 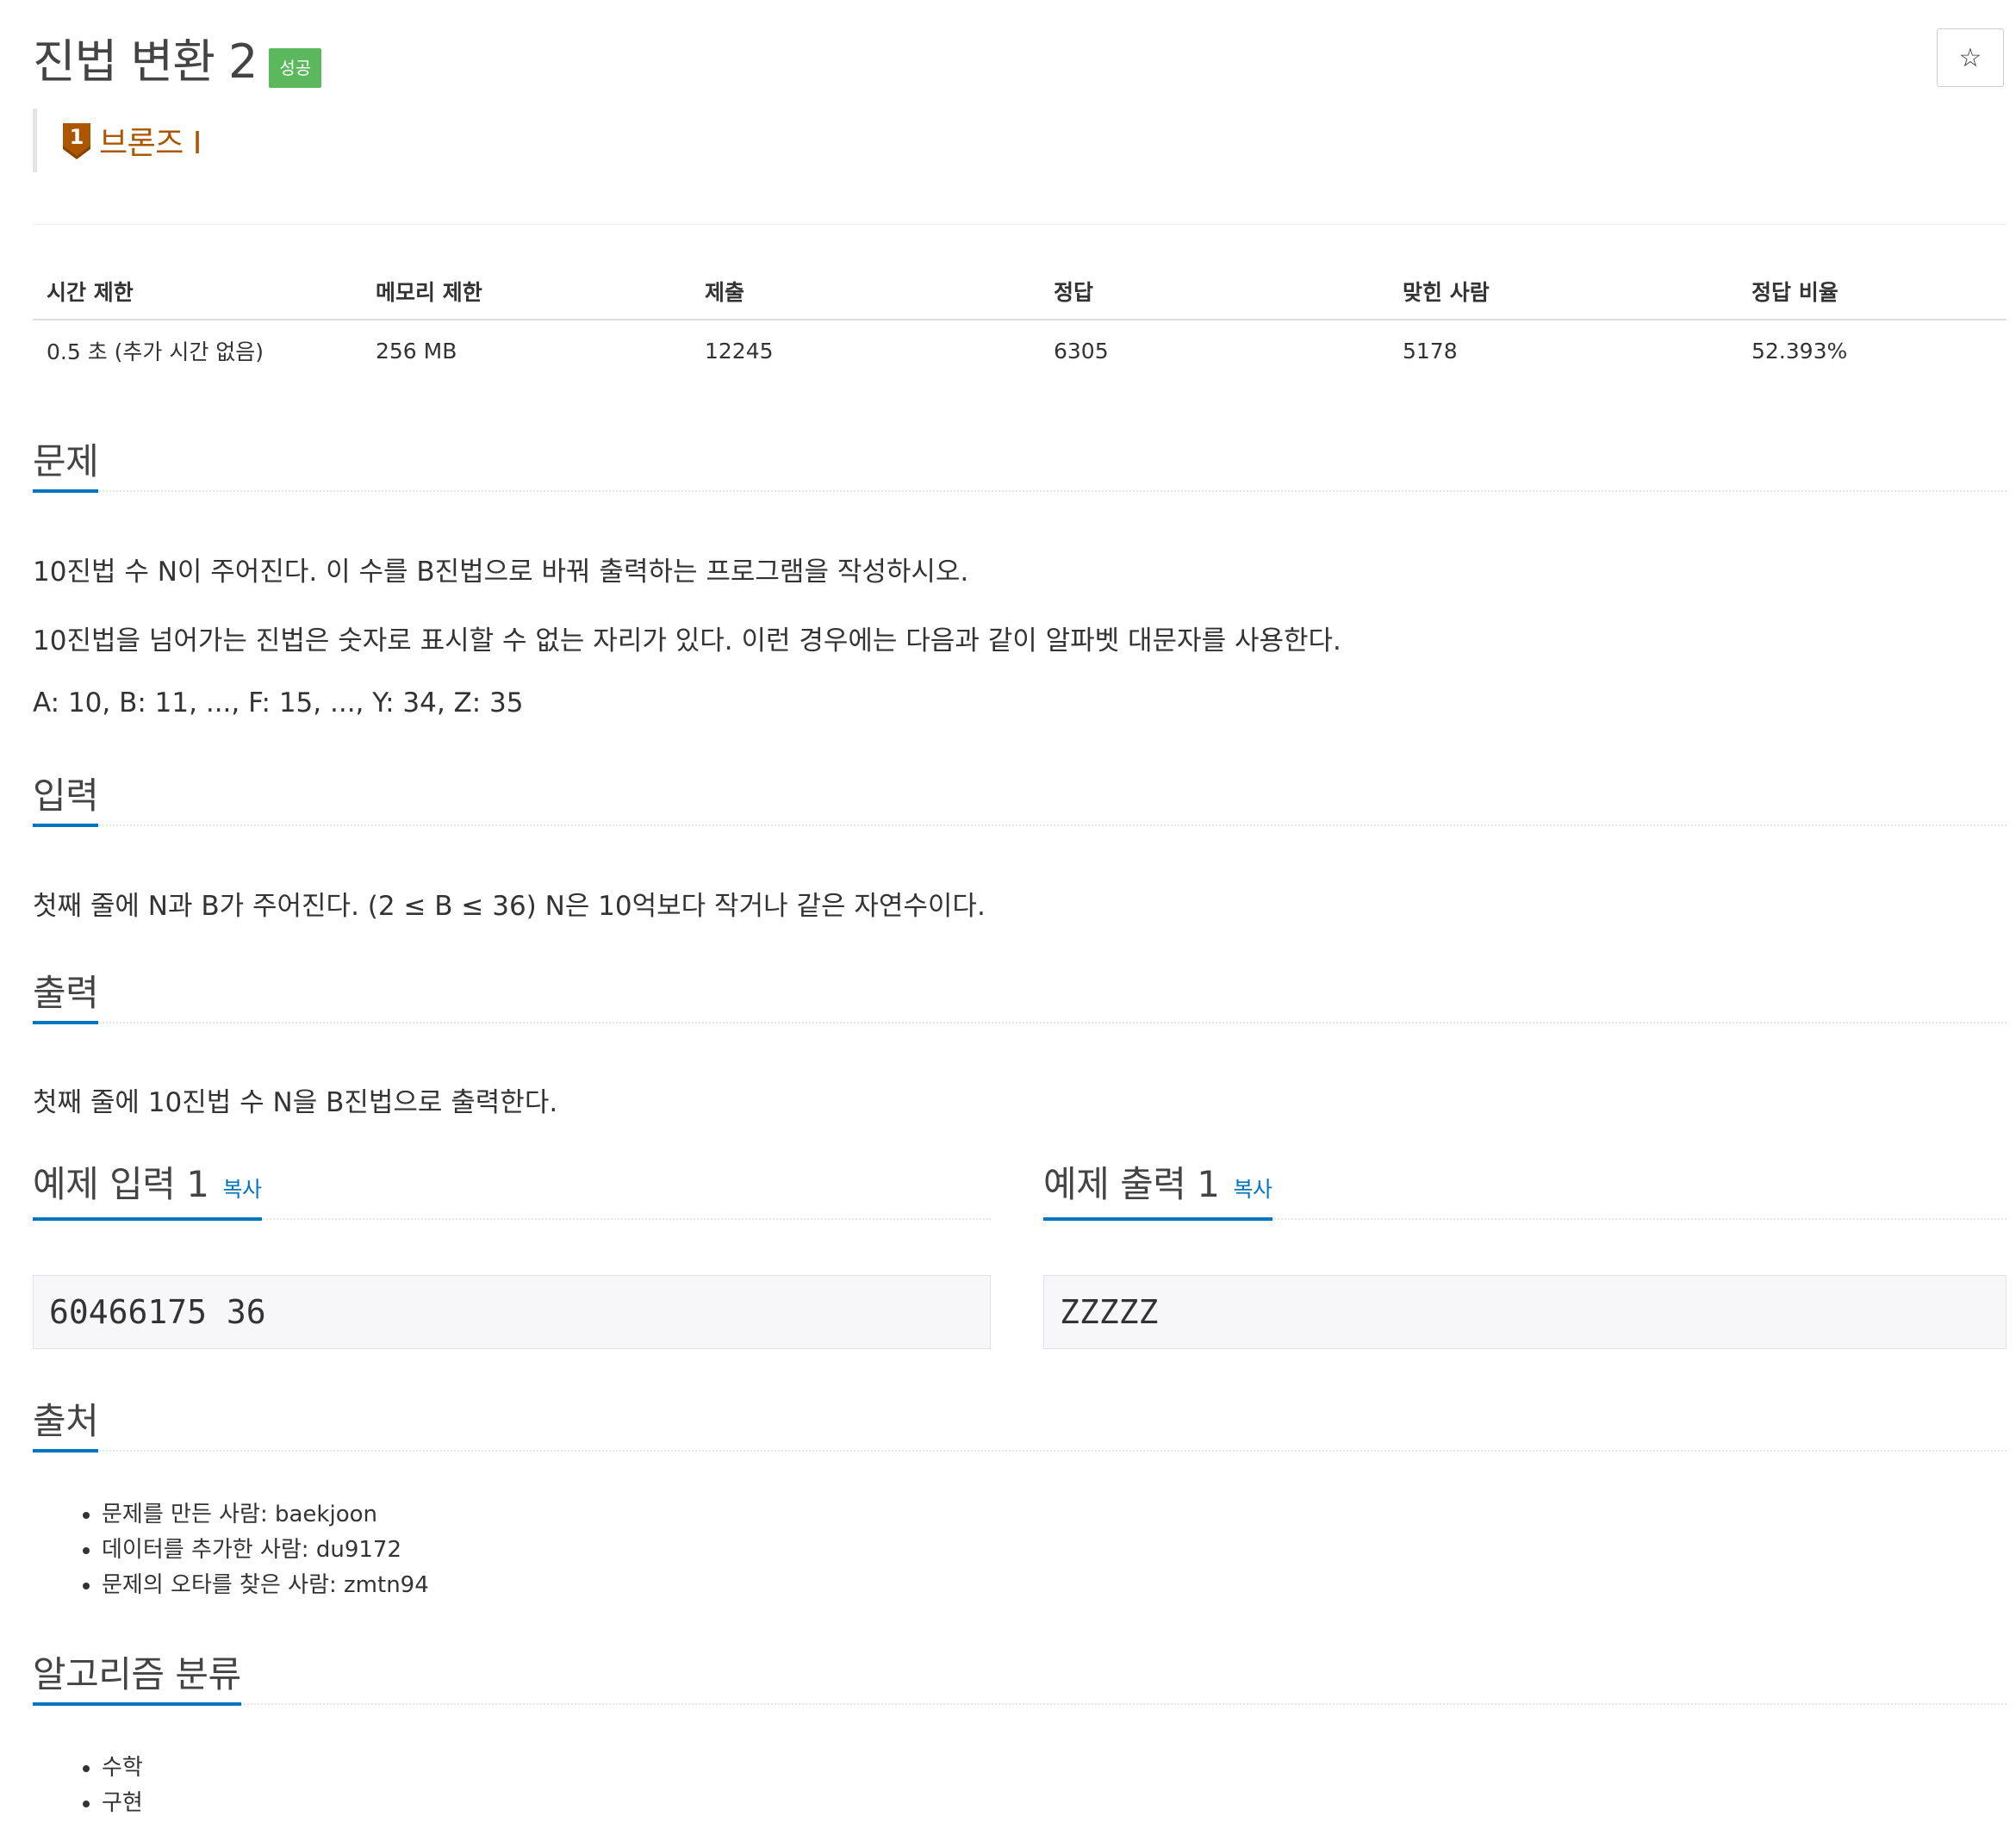 I want to click on title-row: 진법 변환 2 성공, so click(x=178, y=62).